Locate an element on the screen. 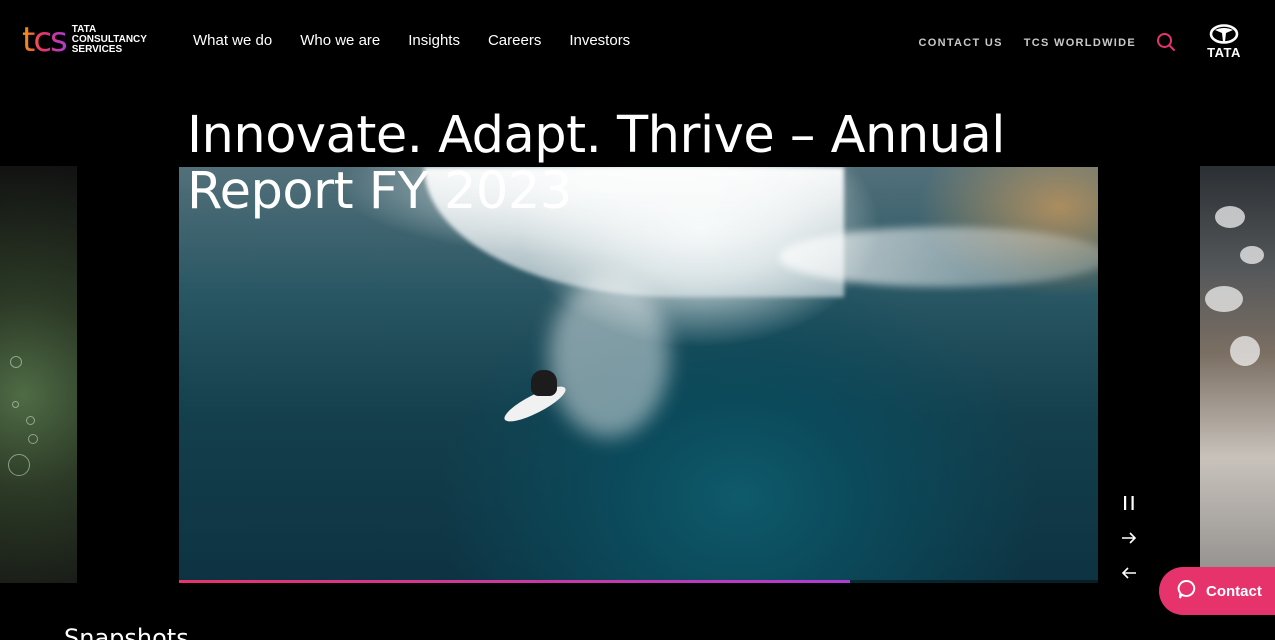 This screenshot has height=640, width=1275. search-icon is located at coordinates (1166, 42).